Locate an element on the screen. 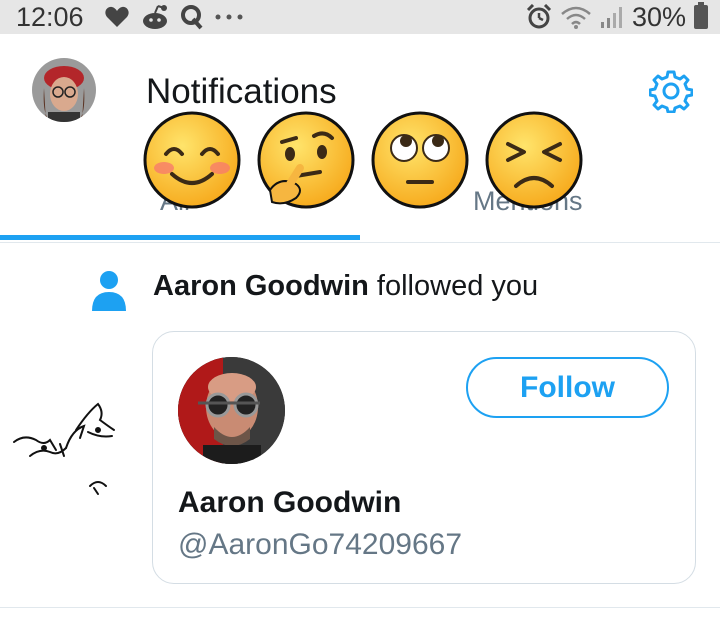 The height and width of the screenshot is (620, 720). user-handle: @AaronGo74209667 is located at coordinates (320, 544).